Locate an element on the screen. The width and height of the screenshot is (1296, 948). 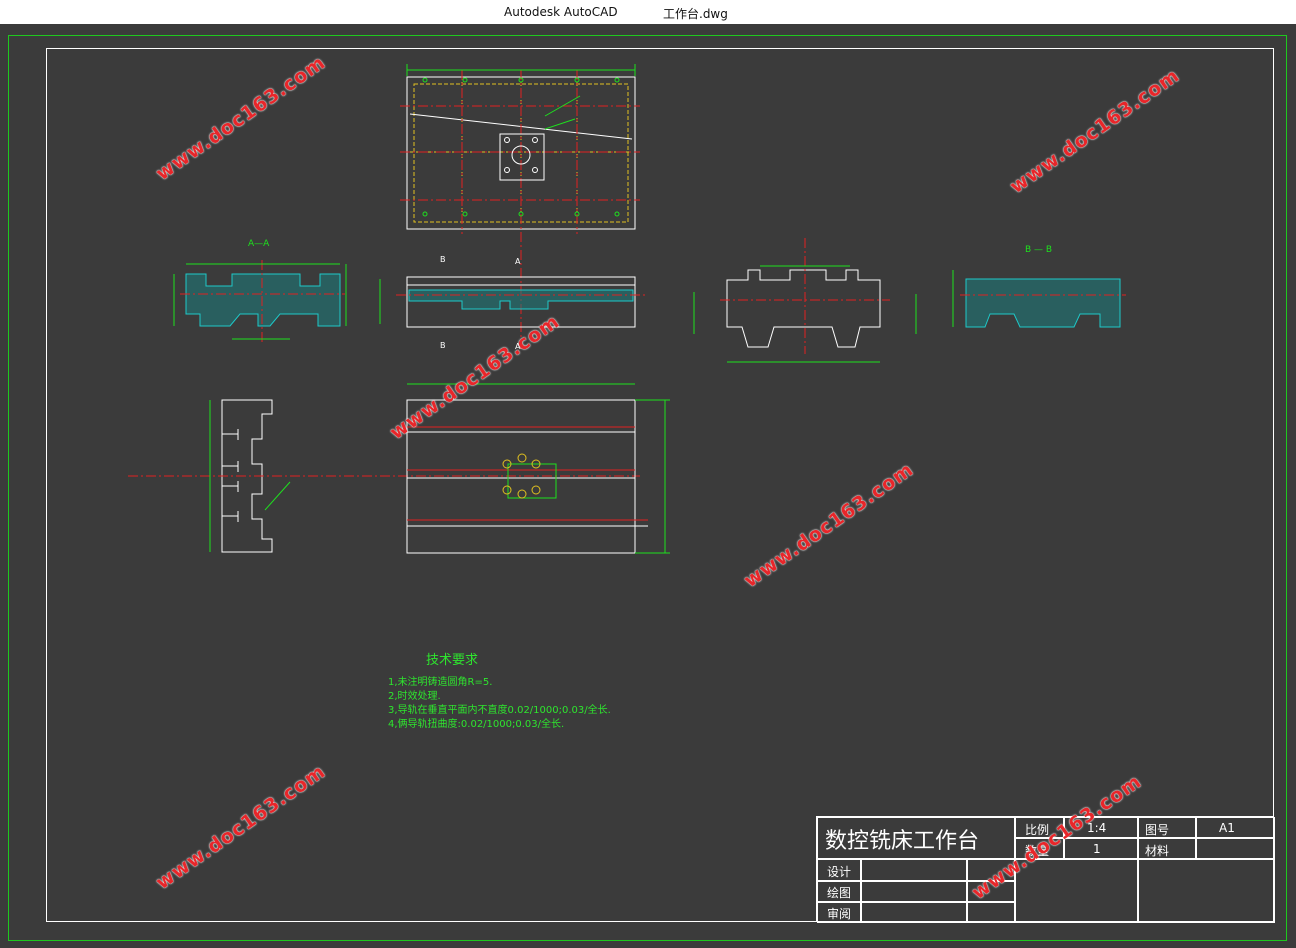
file-name: 工作台.dwg is located at coordinates (695, 14).